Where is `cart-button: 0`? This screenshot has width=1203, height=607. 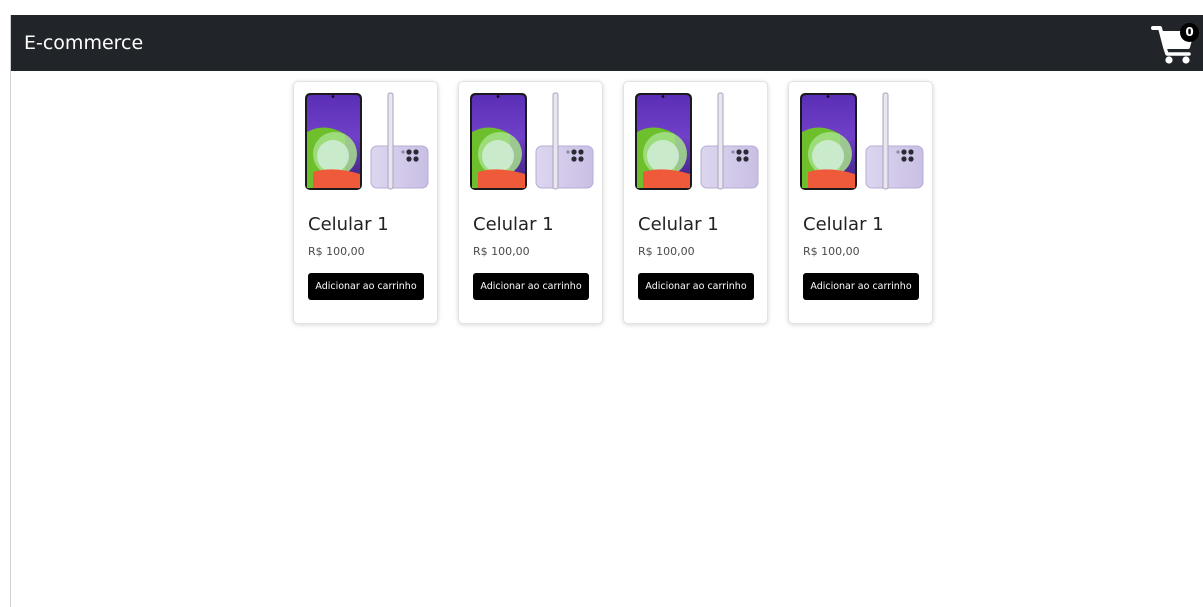
cart-button: 0 is located at coordinates (1177, 43).